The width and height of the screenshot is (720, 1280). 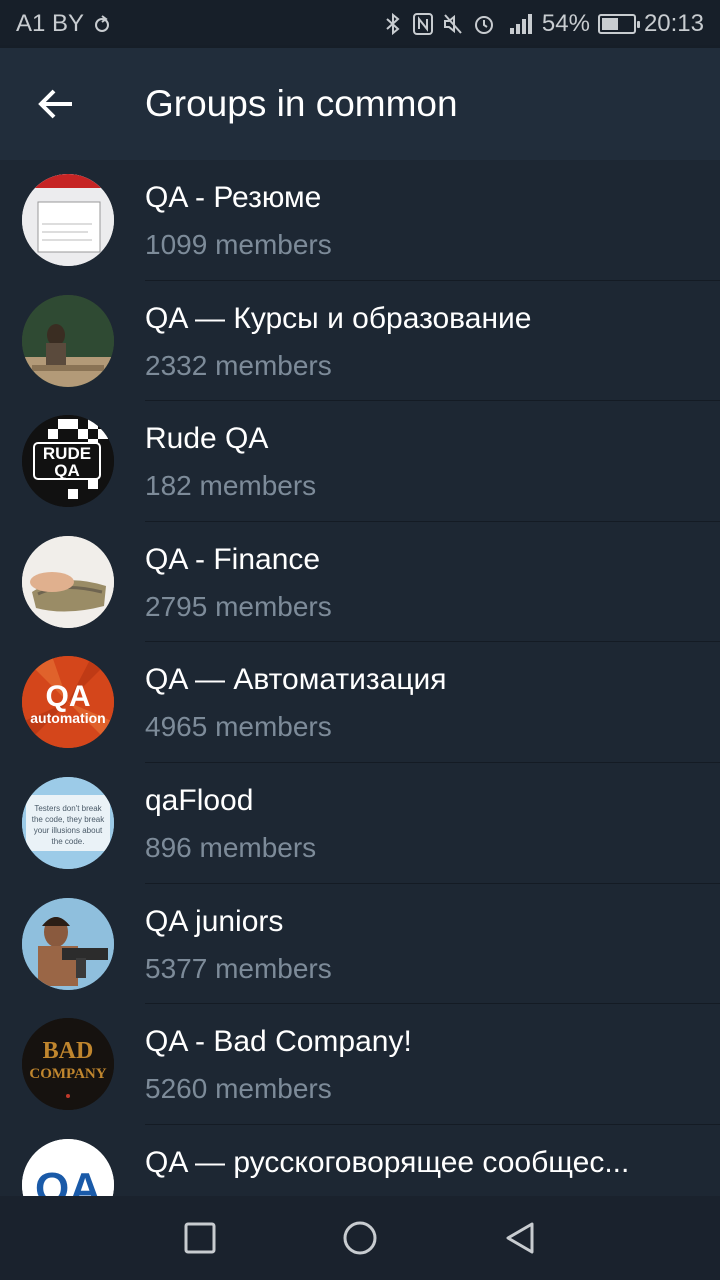 I want to click on page-title: Groups in common, so click(x=301, y=103).